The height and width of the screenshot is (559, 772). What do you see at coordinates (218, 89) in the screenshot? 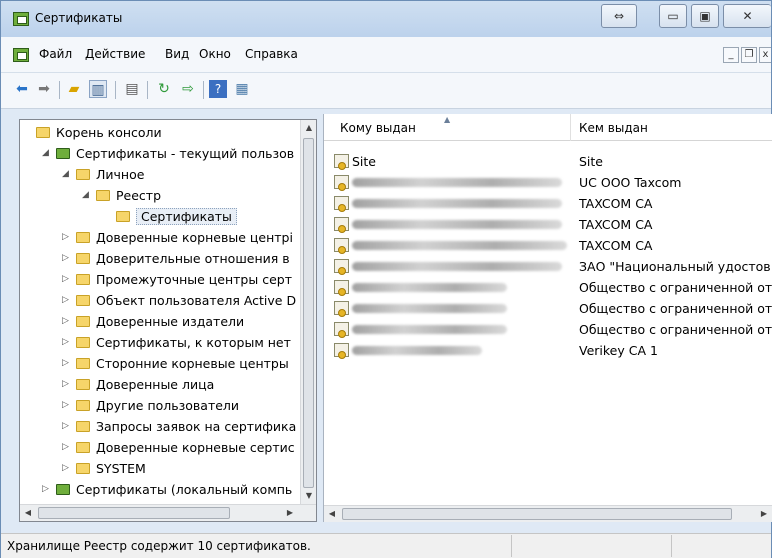
I see `help-icon: ?` at bounding box center [218, 89].